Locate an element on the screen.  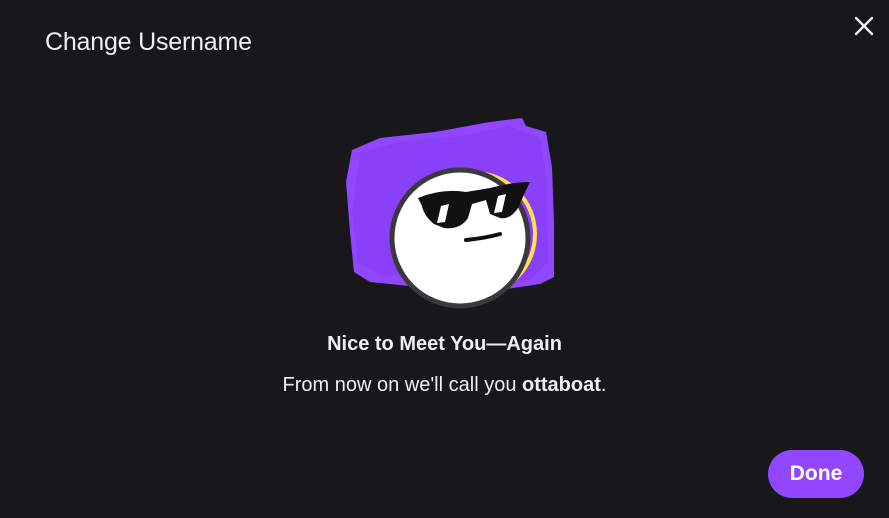
message-suffix: . is located at coordinates (603, 385).